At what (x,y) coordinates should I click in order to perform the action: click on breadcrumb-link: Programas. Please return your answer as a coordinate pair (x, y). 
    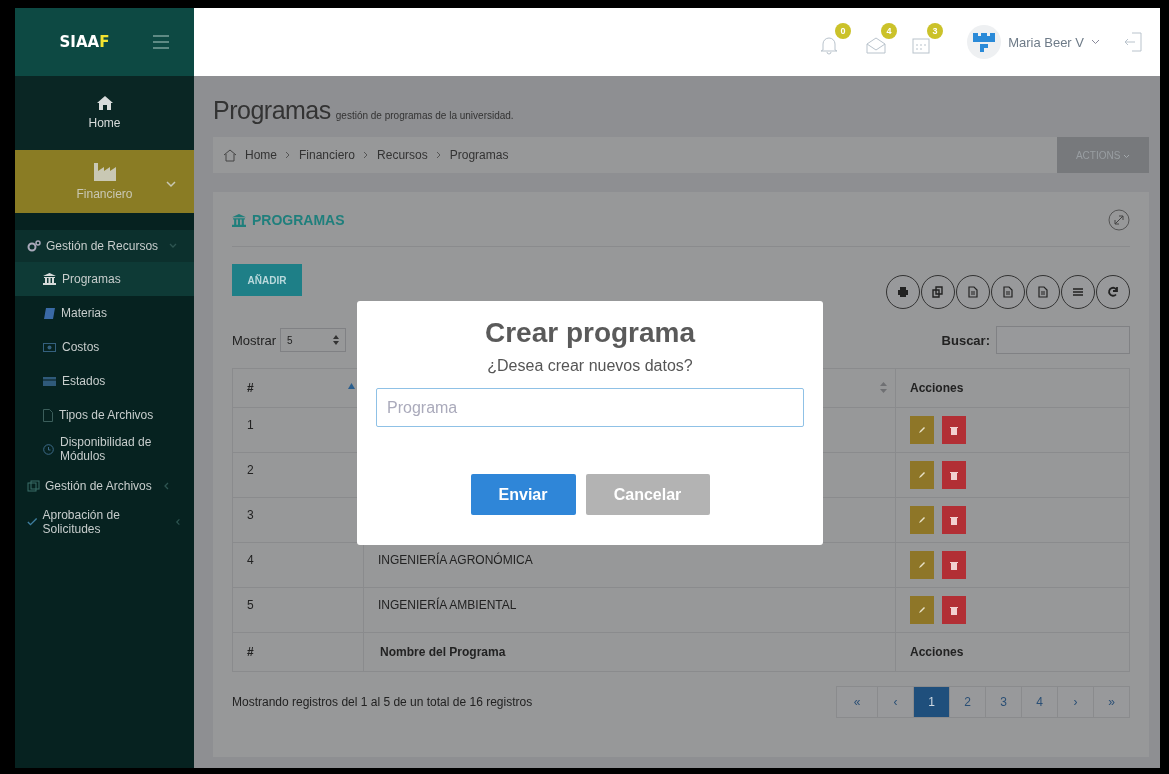
    Looking at the image, I should click on (479, 155).